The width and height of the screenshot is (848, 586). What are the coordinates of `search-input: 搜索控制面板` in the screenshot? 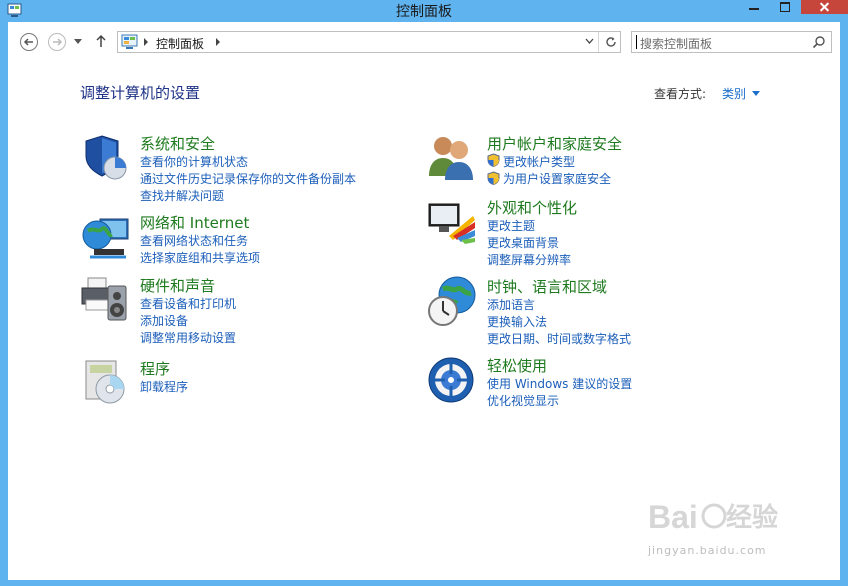 It's located at (731, 42).